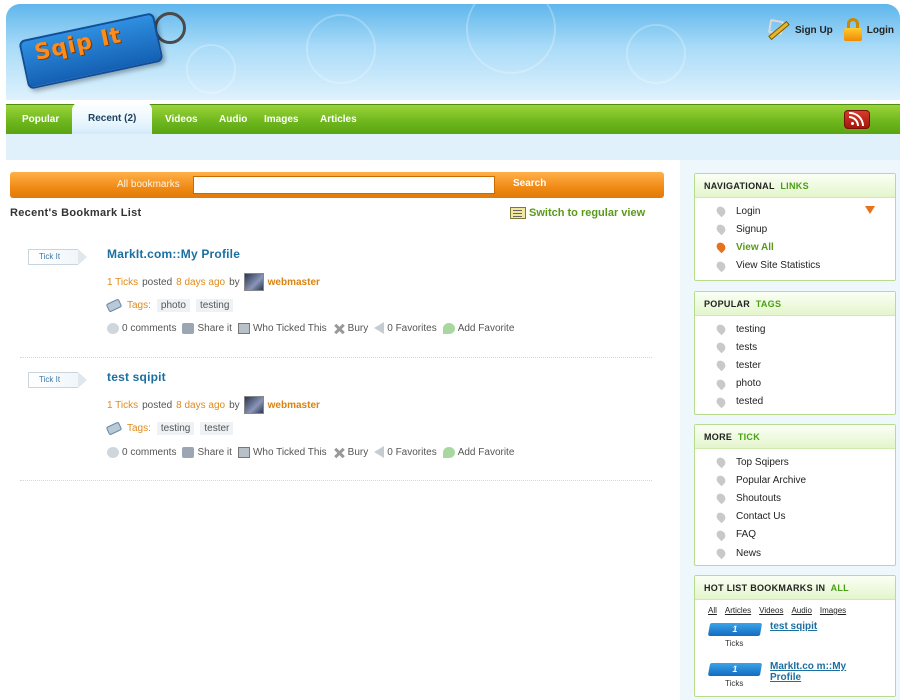  Describe the element at coordinates (336, 357) in the screenshot. I see `divider` at that location.